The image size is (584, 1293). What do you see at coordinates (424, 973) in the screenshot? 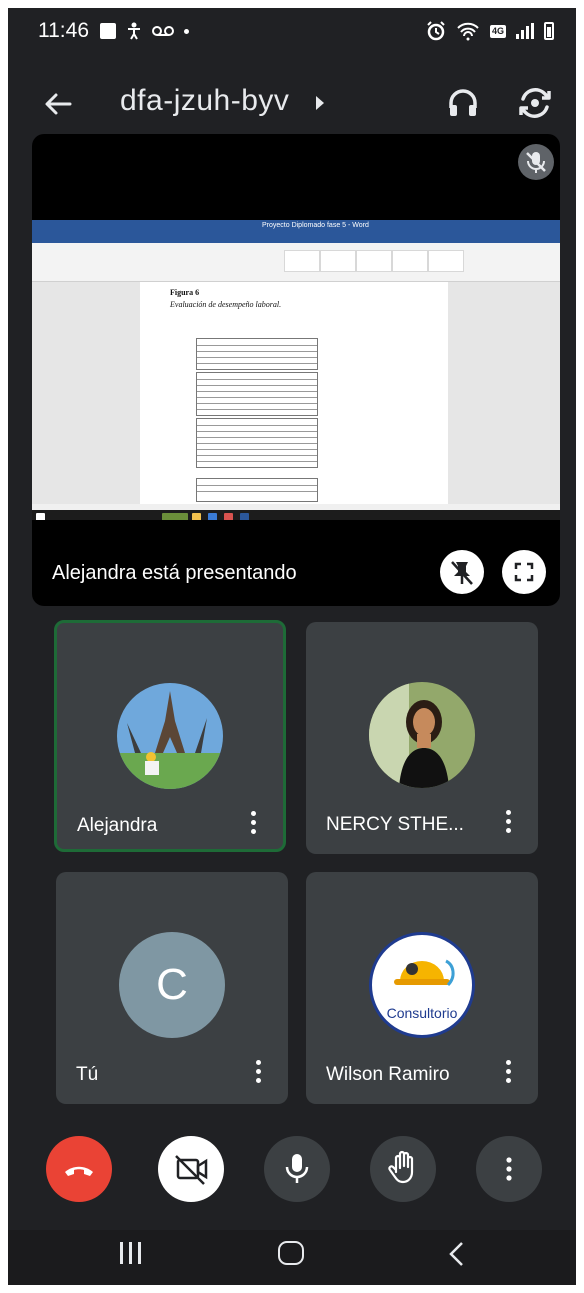
I see `hard-hat-logo-icon` at bounding box center [424, 973].